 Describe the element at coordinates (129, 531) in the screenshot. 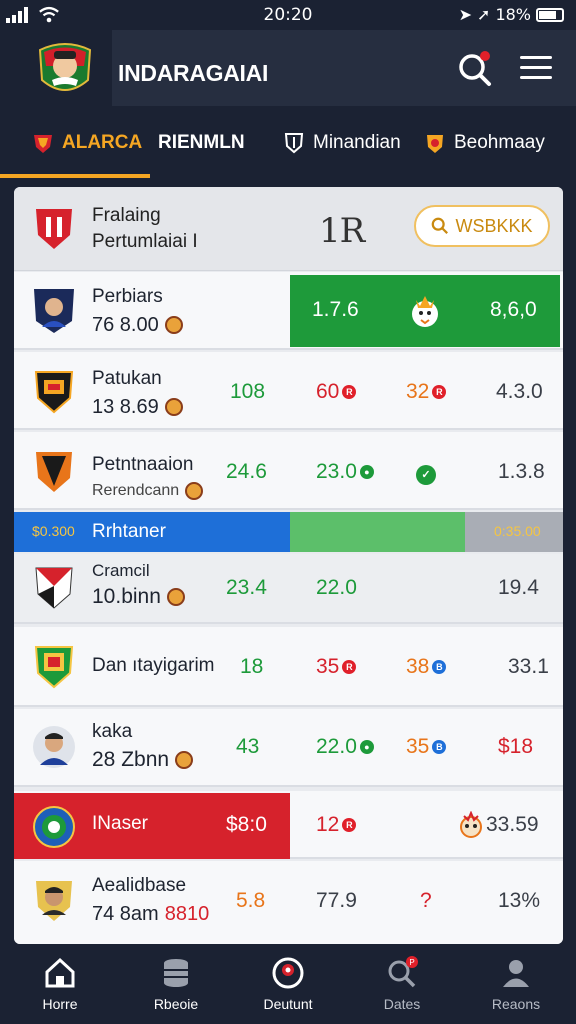

I see `team-name: Rrhtaner` at that location.